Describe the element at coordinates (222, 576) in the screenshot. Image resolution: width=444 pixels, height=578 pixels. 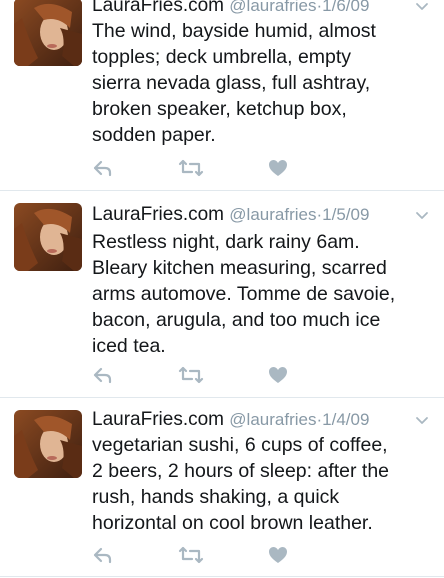
I see `tweet-divider` at that location.